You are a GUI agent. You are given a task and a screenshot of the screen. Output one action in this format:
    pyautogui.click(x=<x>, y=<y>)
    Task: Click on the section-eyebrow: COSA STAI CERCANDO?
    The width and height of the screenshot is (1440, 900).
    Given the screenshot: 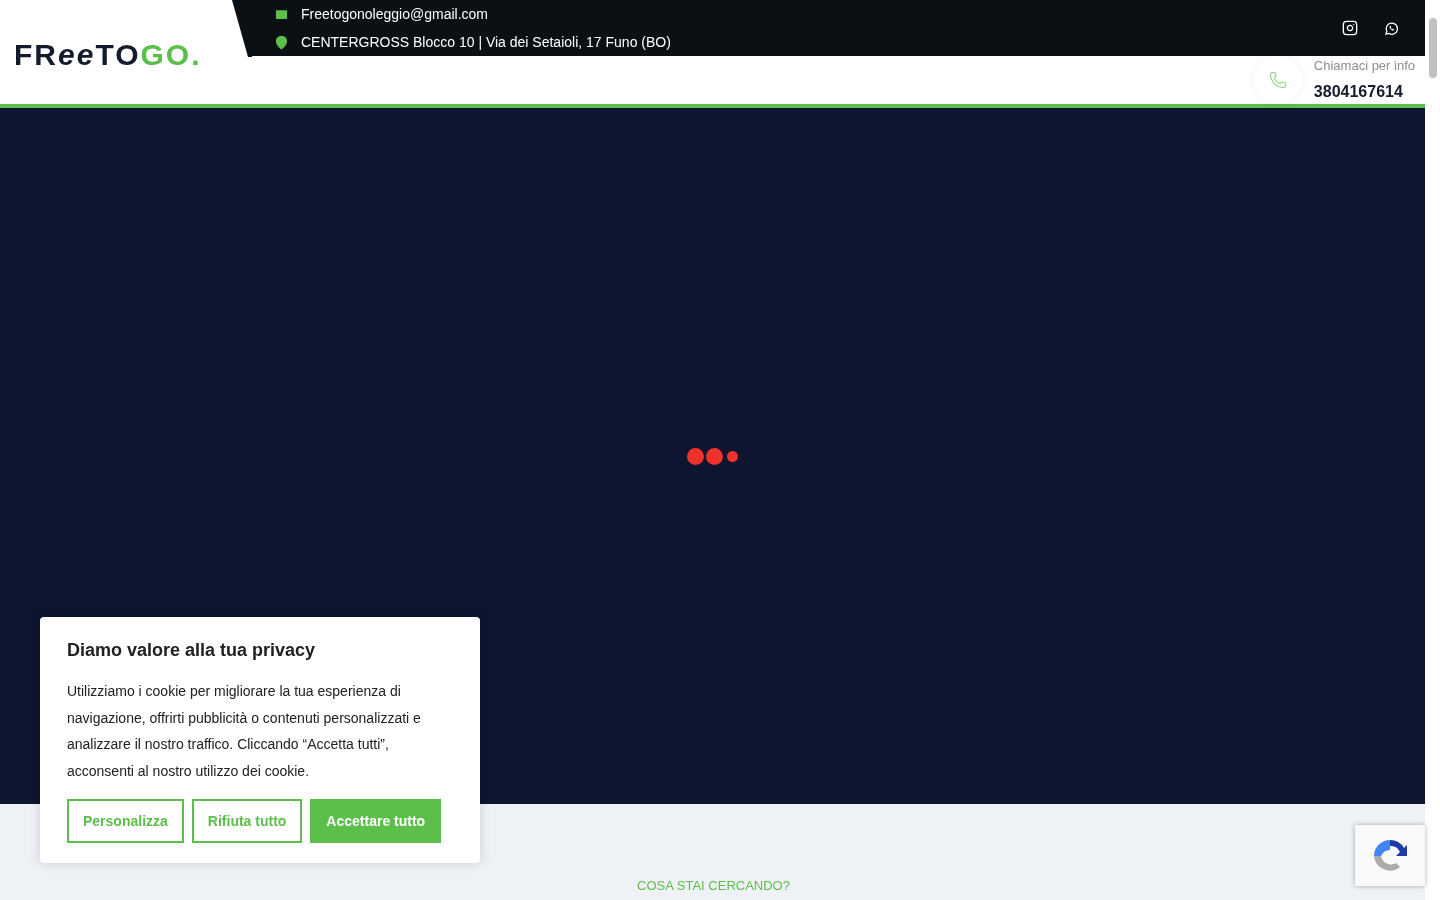 What is the action you would take?
    pyautogui.click(x=713, y=885)
    